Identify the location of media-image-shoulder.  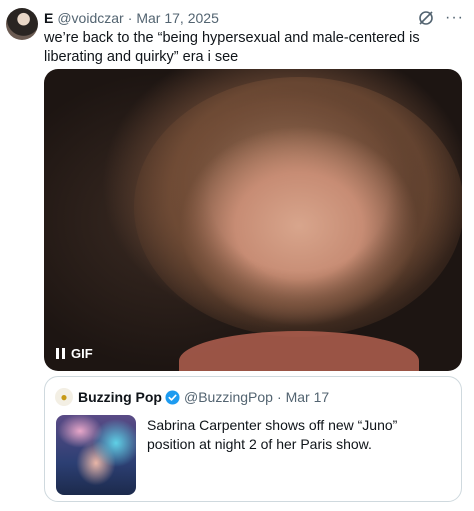
(299, 351).